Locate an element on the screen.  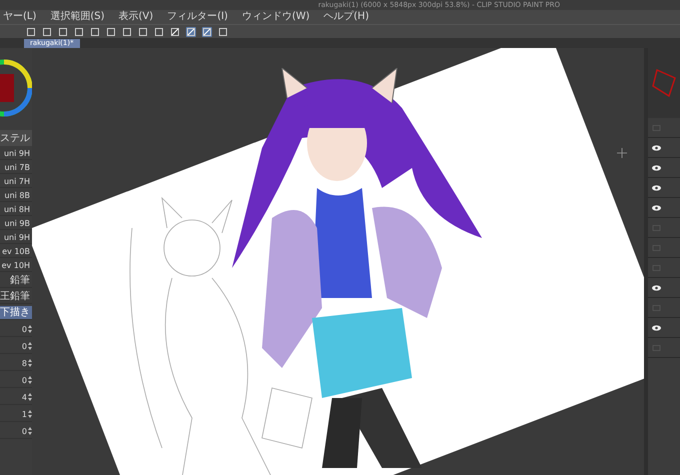
property-value: 1 is located at coordinates (24, 414).